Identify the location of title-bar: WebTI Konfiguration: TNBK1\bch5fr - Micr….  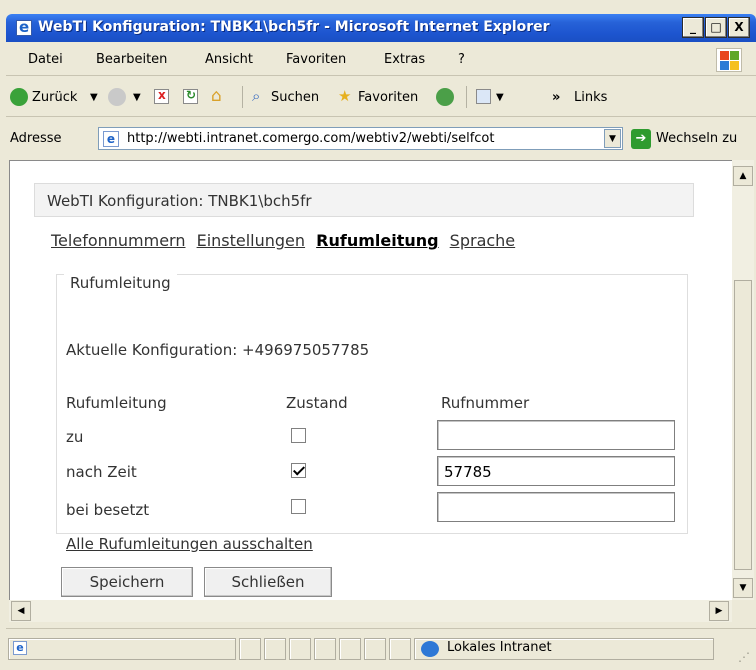
(381, 28).